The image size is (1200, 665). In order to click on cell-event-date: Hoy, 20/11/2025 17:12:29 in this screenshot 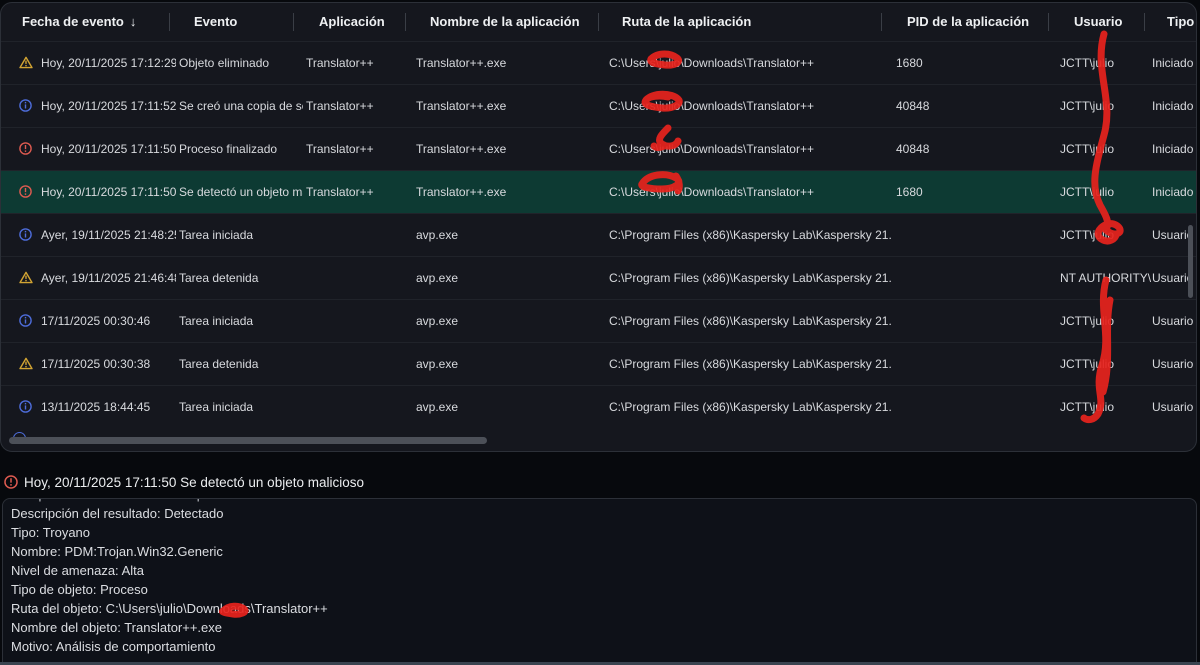, I will do `click(108, 63)`.